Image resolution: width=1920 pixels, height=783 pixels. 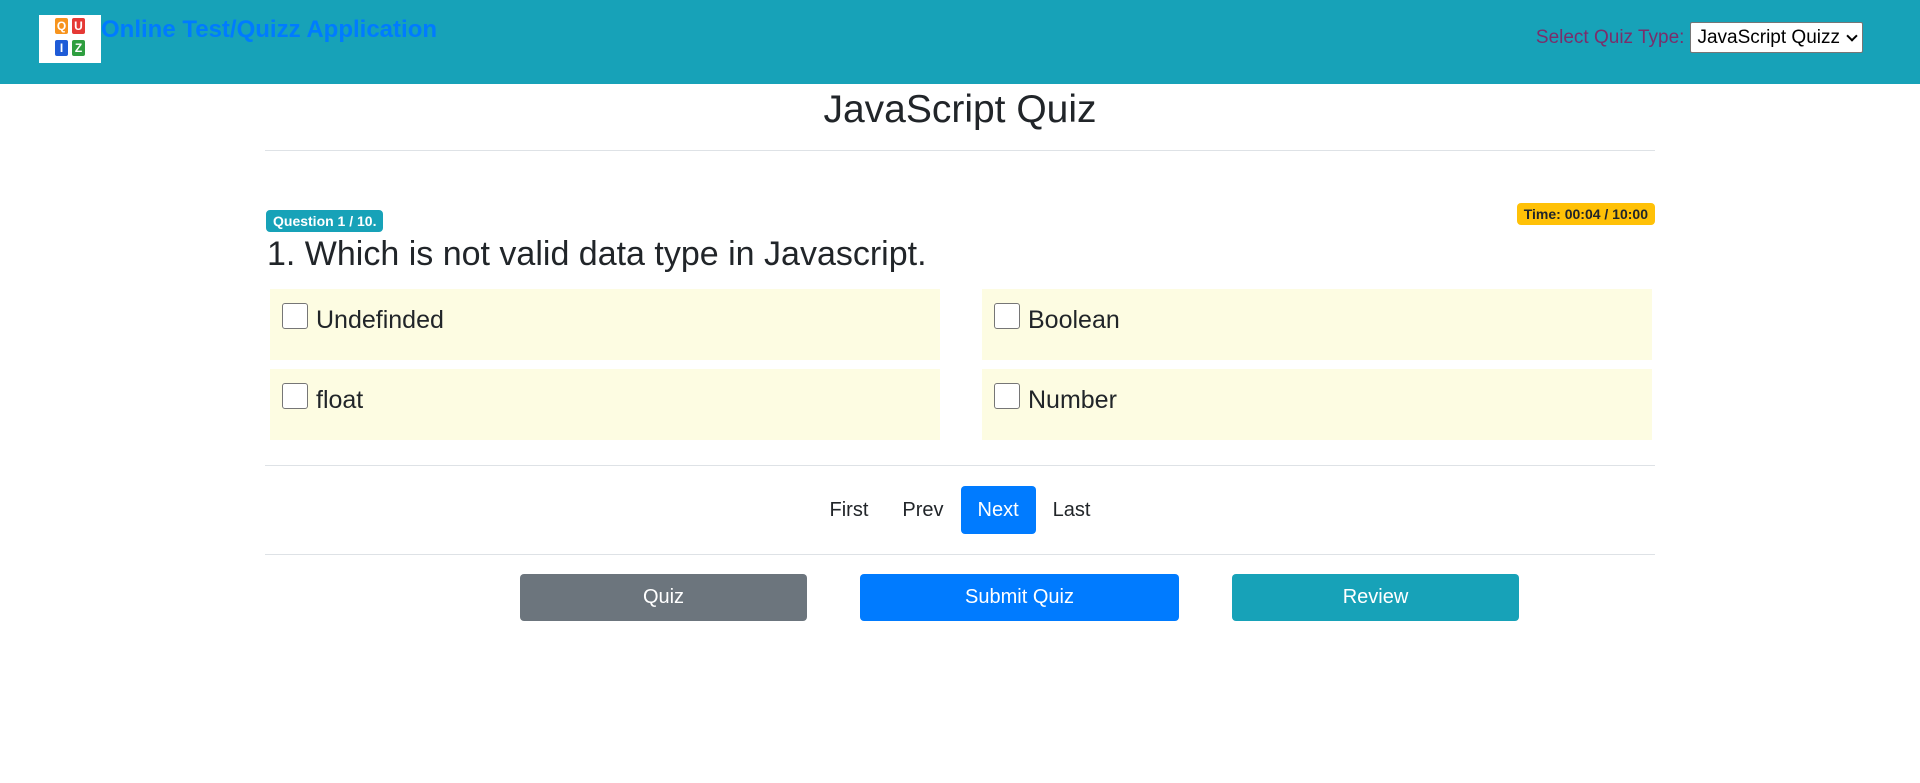 What do you see at coordinates (960, 109) in the screenshot?
I see `page-title: JavaScript Quiz` at bounding box center [960, 109].